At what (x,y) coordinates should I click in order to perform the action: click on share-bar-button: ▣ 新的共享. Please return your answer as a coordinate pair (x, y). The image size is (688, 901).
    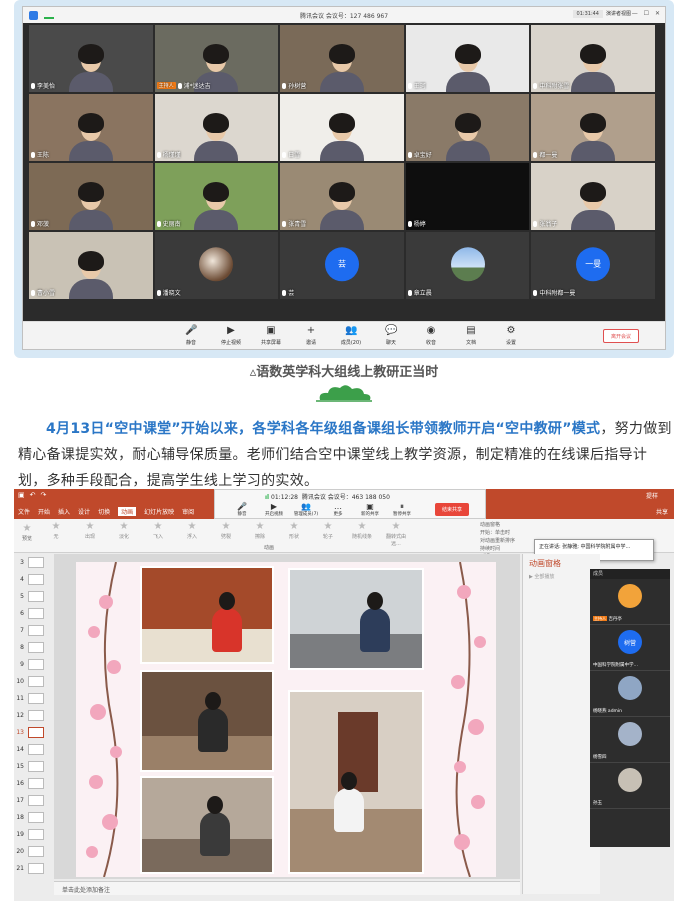
    Looking at the image, I should click on (370, 509).